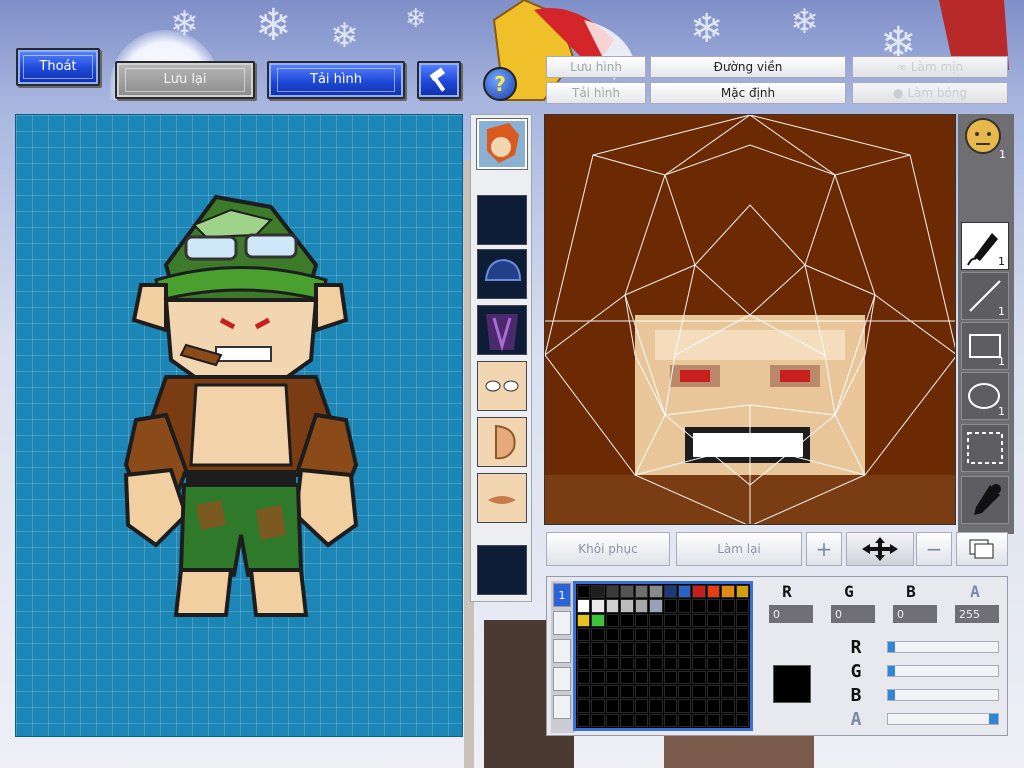  I want to click on redo-button: Làm lại, so click(739, 549).